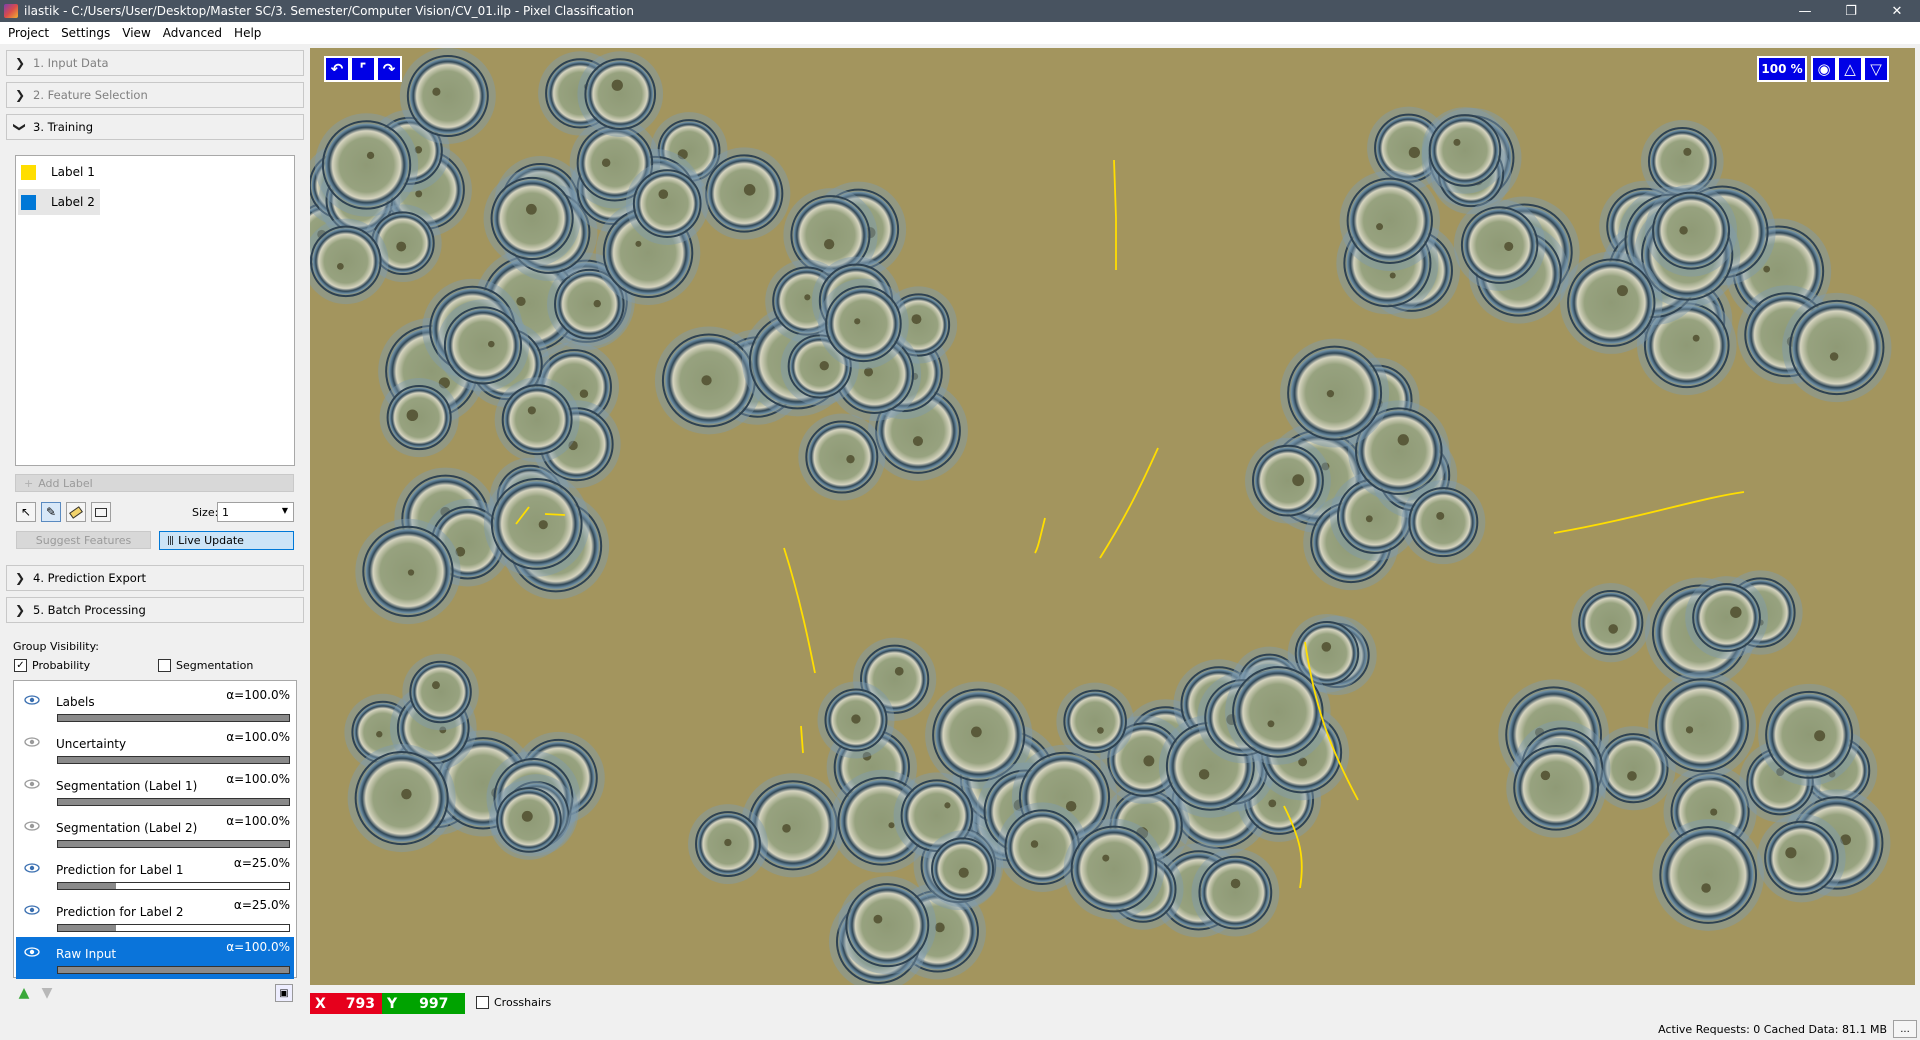  I want to click on restore-button: ❐, so click(1851, 11).